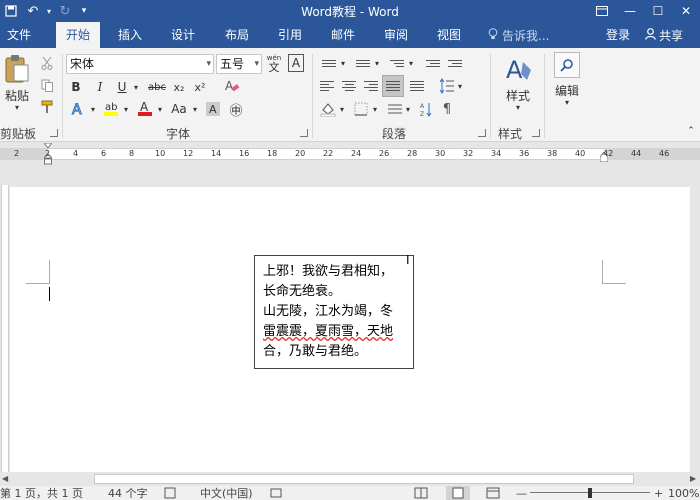 The width and height of the screenshot is (700, 500). I want to click on text-cursor, so click(49, 294).